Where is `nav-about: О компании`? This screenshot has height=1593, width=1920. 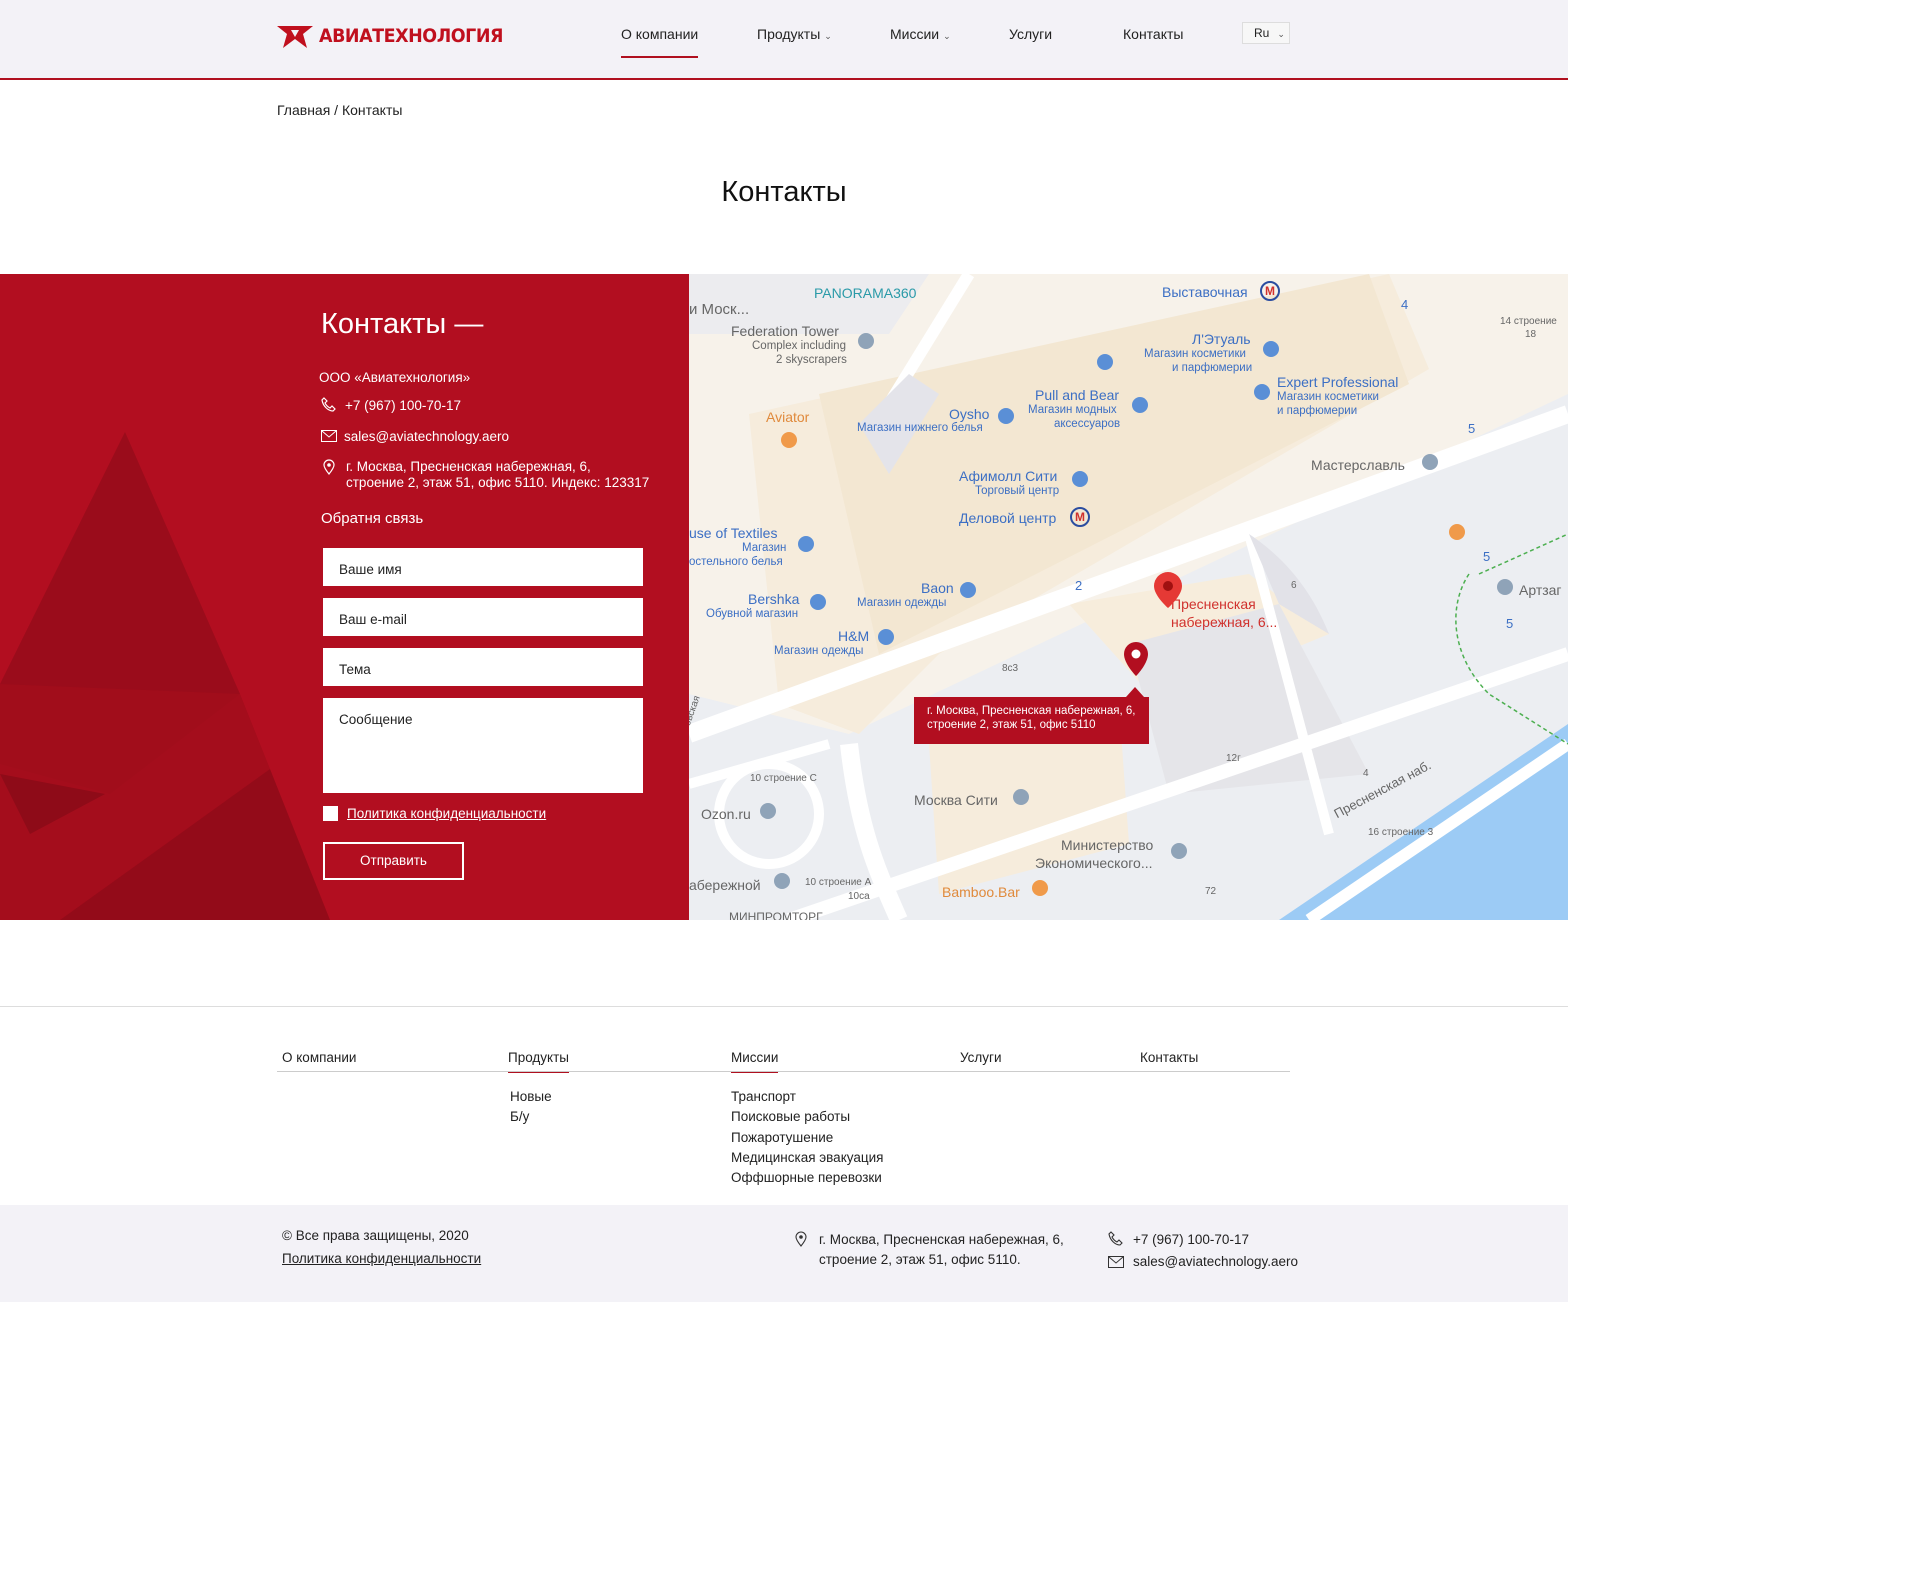
nav-about: О компании is located at coordinates (660, 42).